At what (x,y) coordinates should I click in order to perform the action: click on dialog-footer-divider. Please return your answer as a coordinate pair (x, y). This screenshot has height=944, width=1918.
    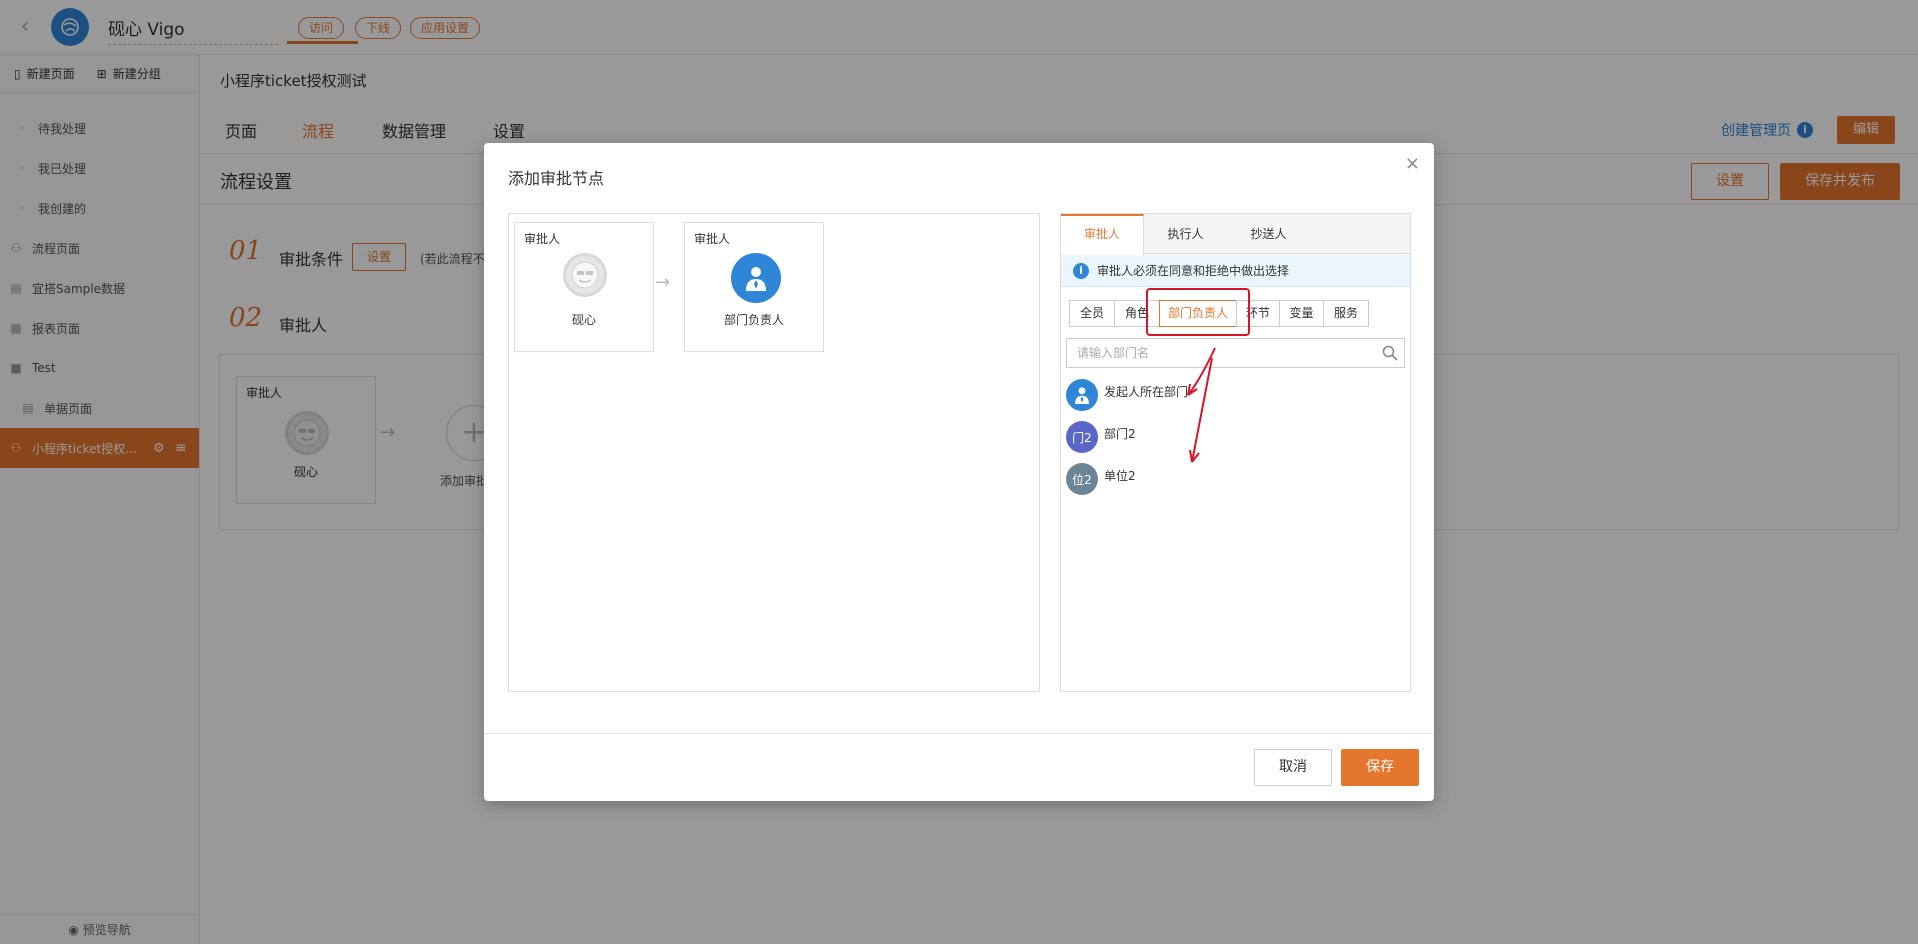
    Looking at the image, I should click on (959, 733).